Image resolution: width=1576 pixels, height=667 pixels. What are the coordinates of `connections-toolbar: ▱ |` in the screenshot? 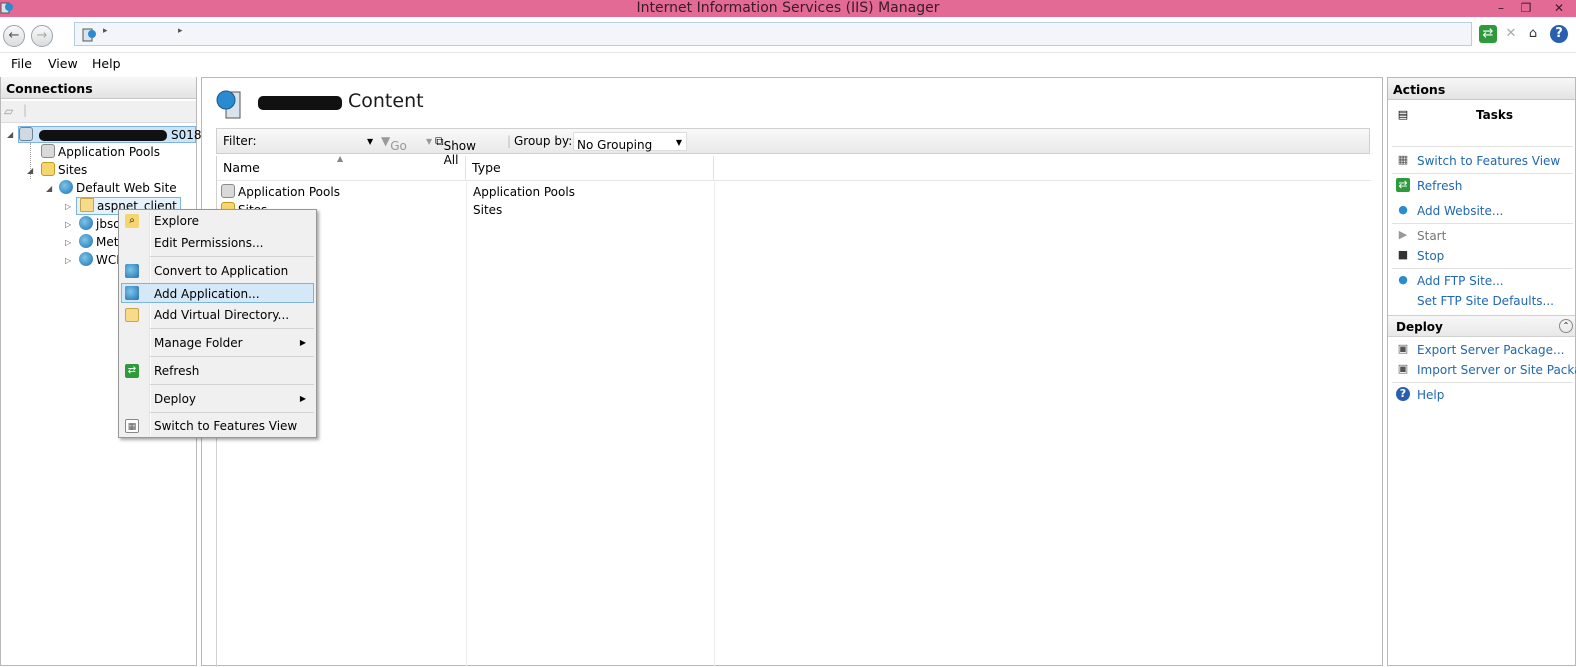 It's located at (98, 112).